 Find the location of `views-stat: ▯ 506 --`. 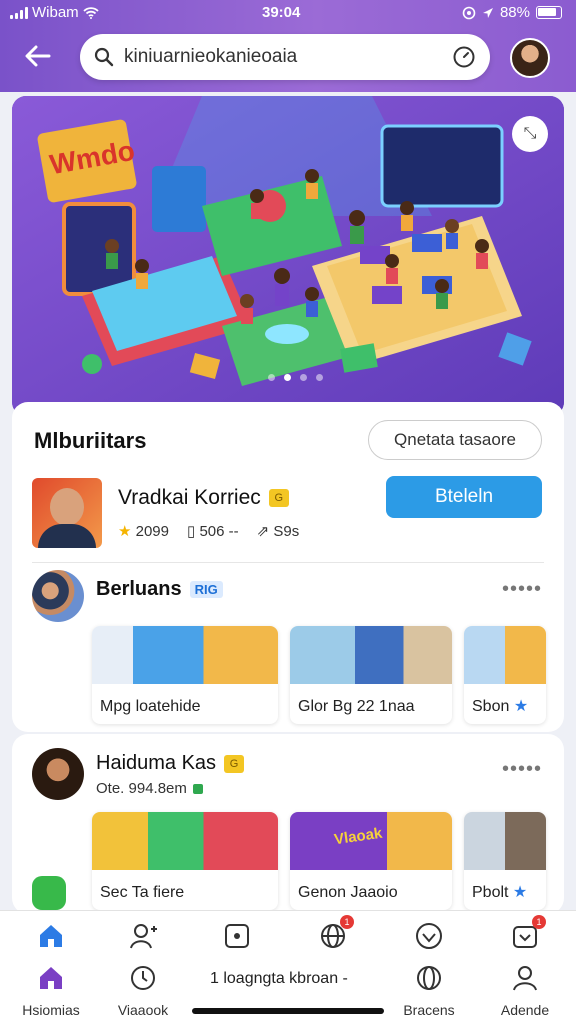

views-stat: ▯ 506 -- is located at coordinates (213, 531).